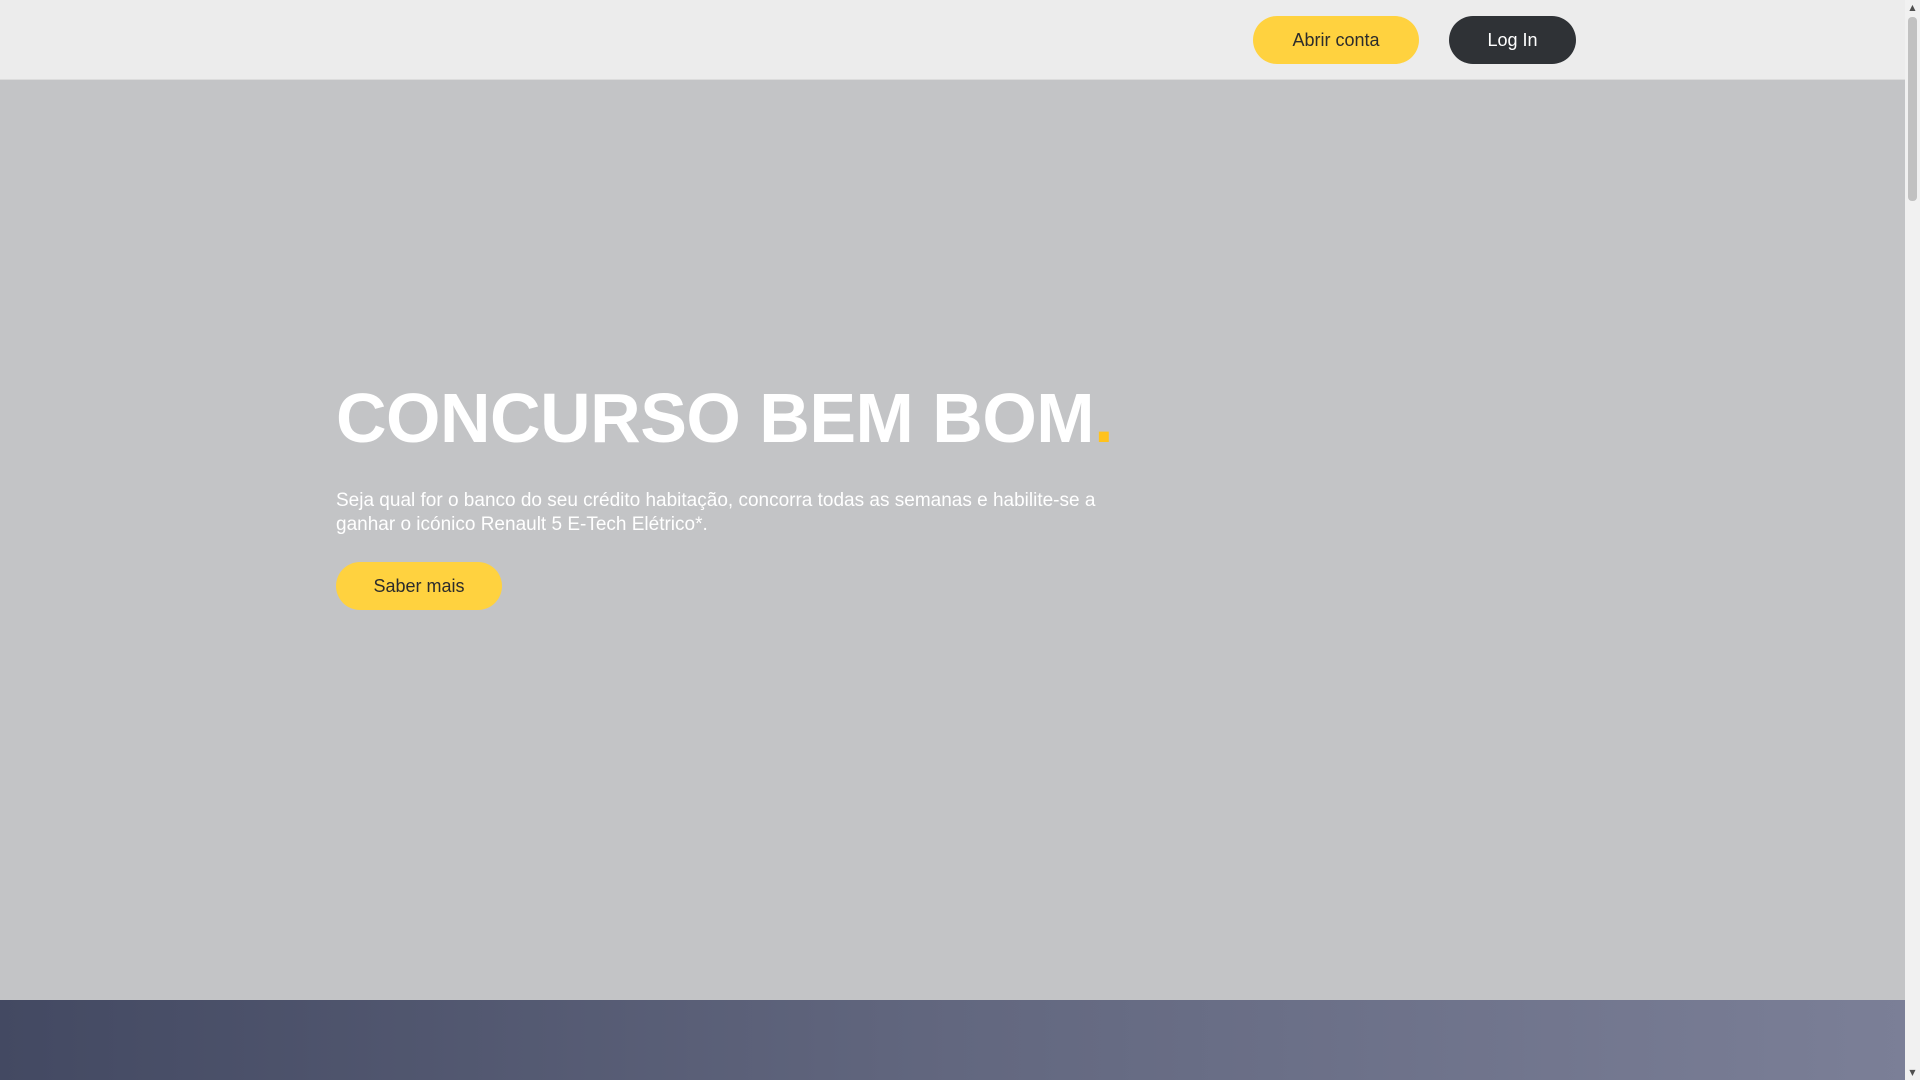  What do you see at coordinates (1912, 7) in the screenshot?
I see `scroll-up-icon: ▲` at bounding box center [1912, 7].